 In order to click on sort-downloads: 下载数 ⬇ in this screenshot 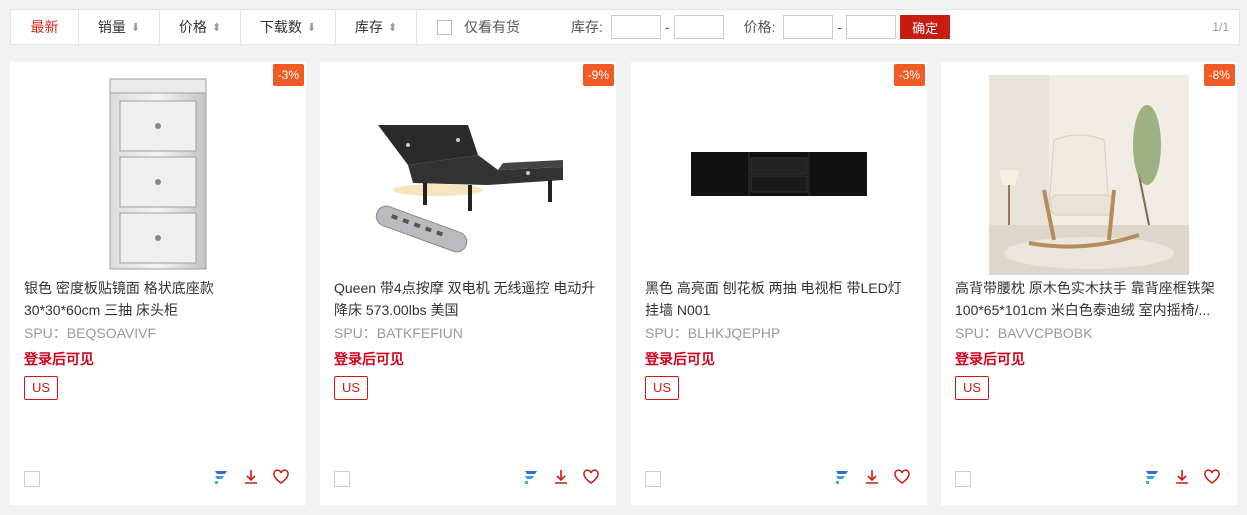, I will do `click(288, 27)`.